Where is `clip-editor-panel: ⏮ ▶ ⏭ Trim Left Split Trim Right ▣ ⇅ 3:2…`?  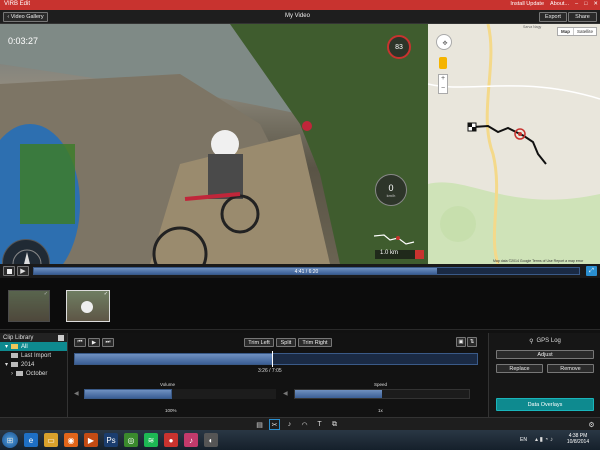 clip-editor-panel: ⏮ ▶ ⏭ Trim Left Split Trim Right ▣ ⇅ 3:2… is located at coordinates (278, 375).